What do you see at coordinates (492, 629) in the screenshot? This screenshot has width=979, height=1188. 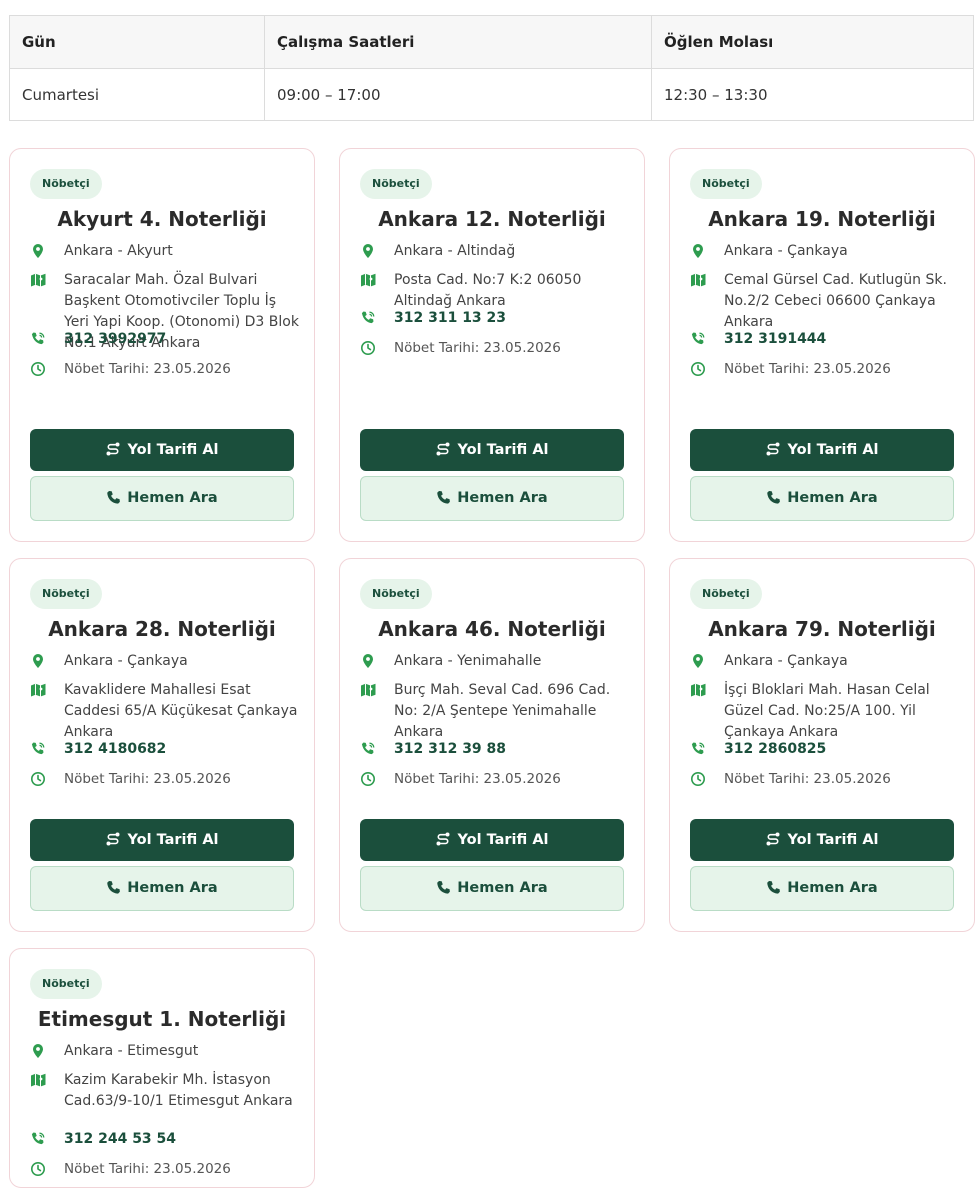 I see `notary-name: Ankara 46. Noterliği` at bounding box center [492, 629].